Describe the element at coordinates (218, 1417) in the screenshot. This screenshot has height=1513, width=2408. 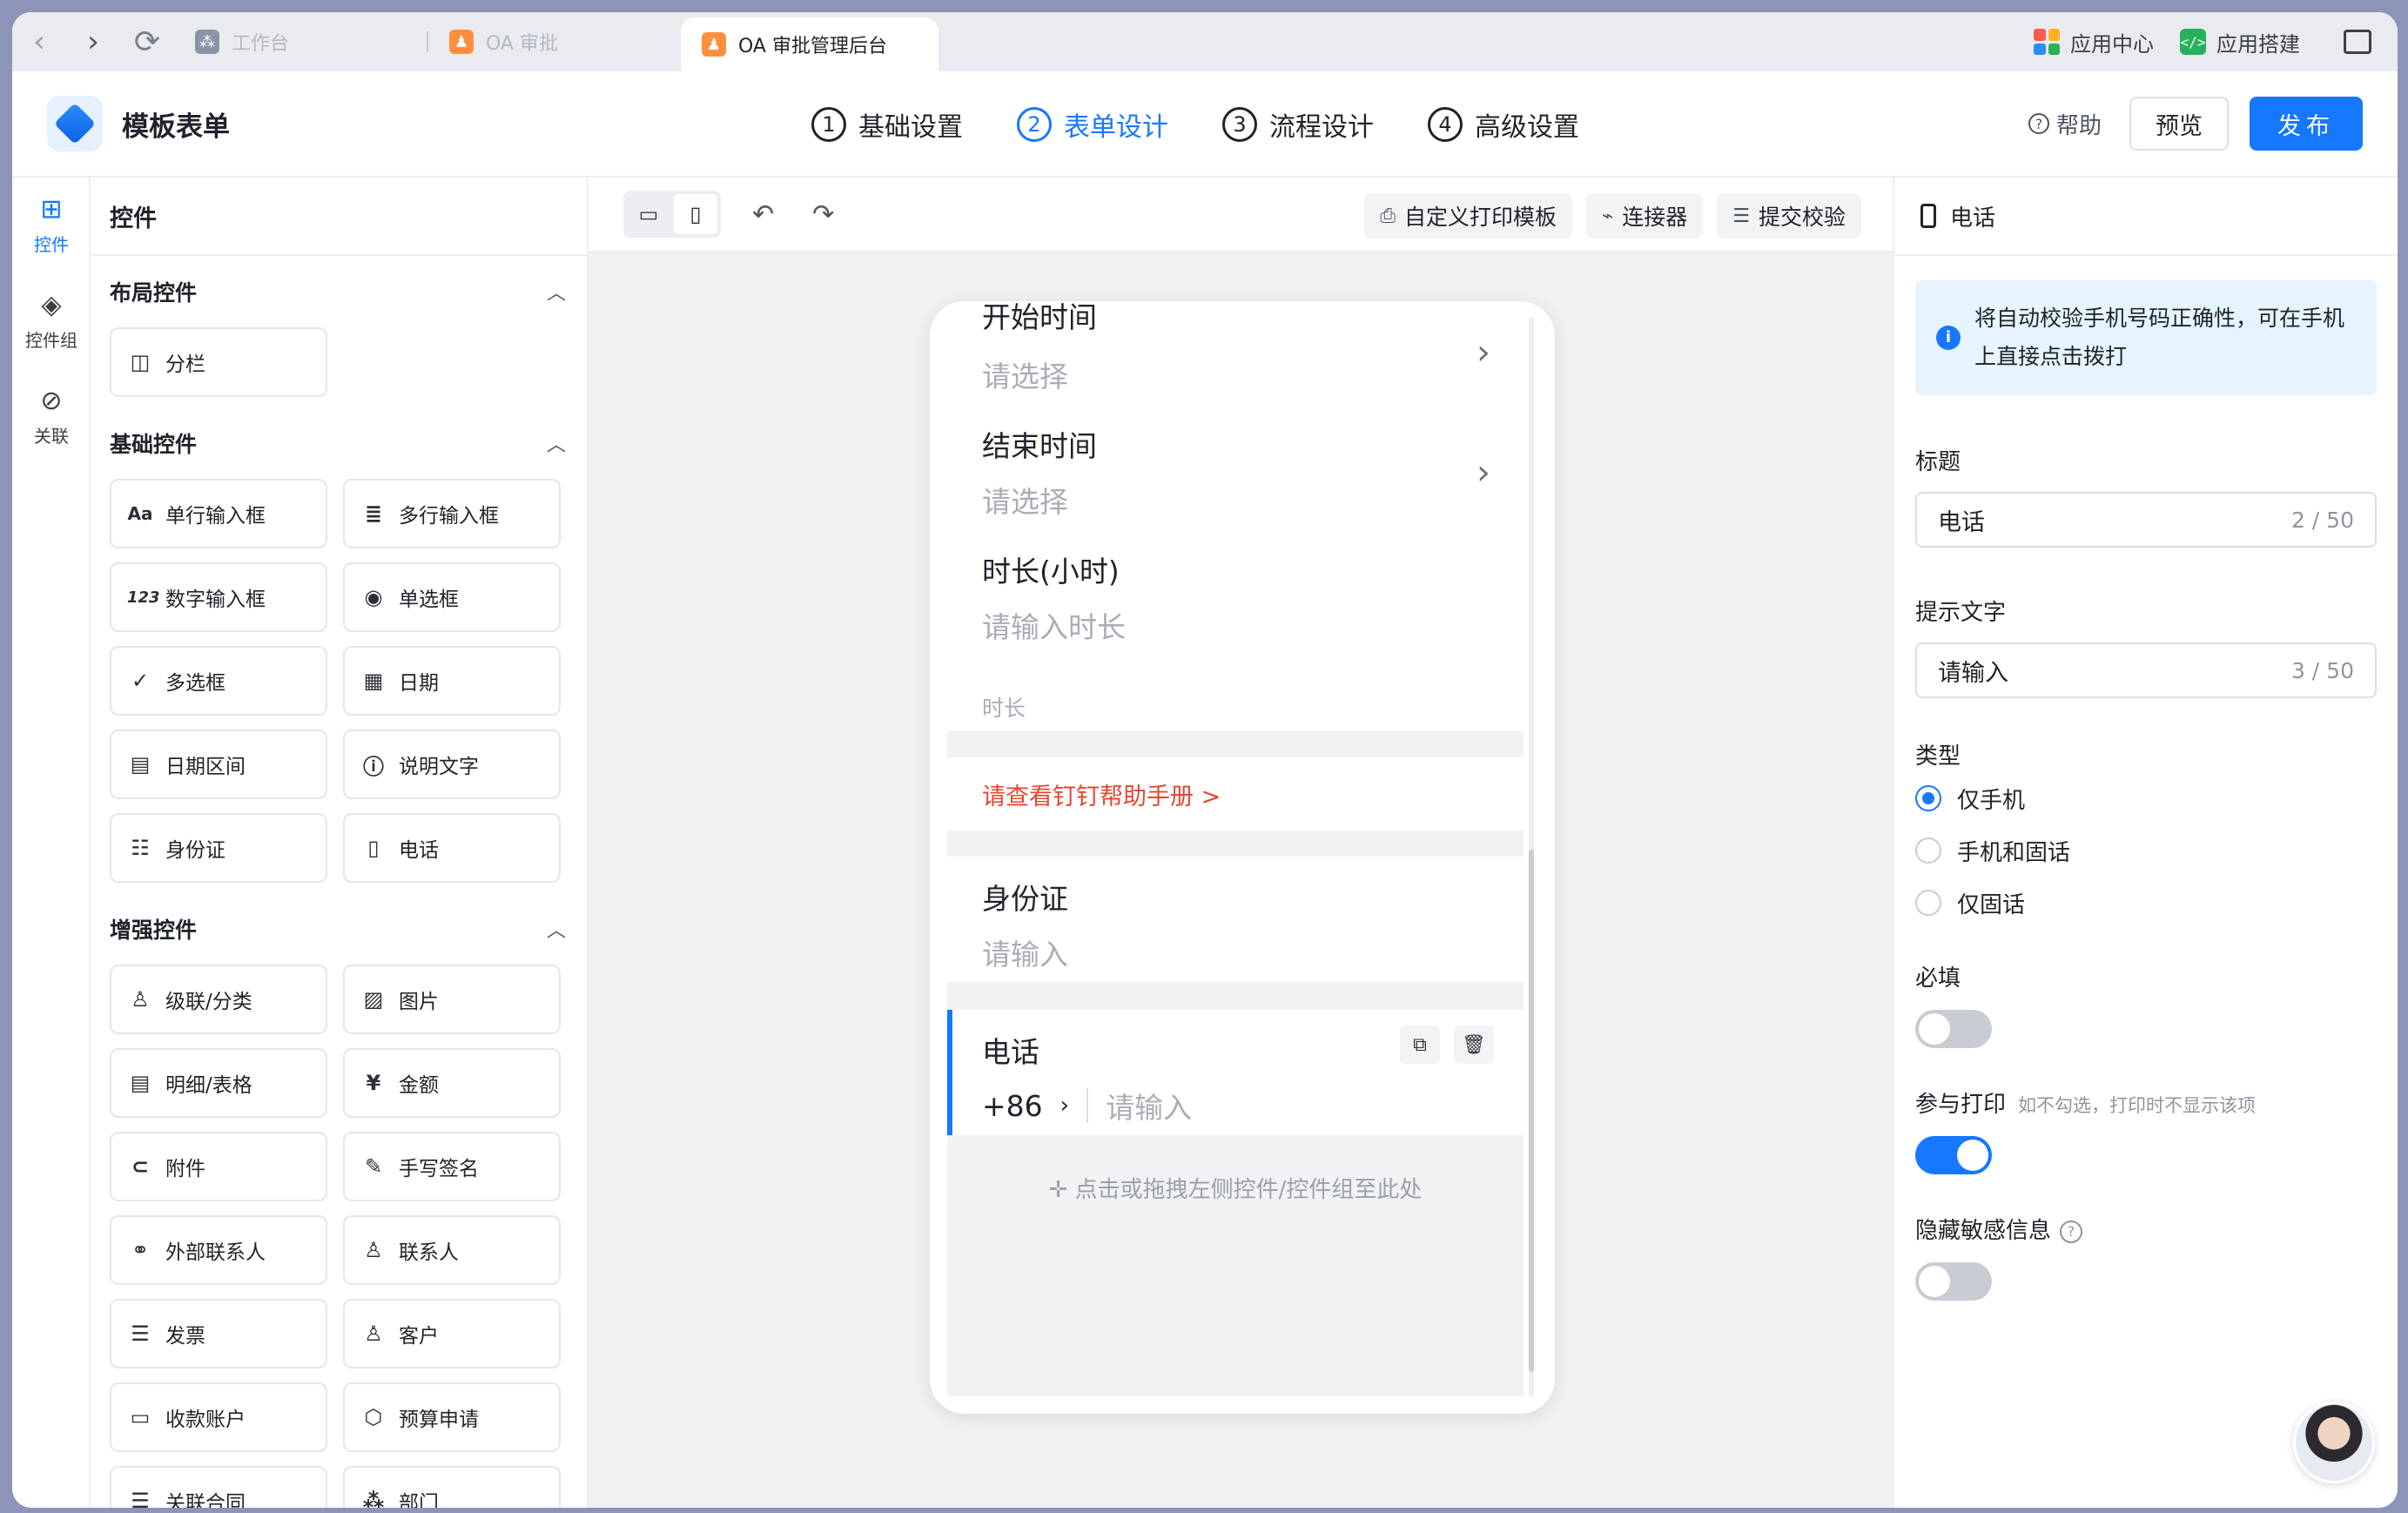
I see `control-payee-account: ▭ 收款账户` at that location.